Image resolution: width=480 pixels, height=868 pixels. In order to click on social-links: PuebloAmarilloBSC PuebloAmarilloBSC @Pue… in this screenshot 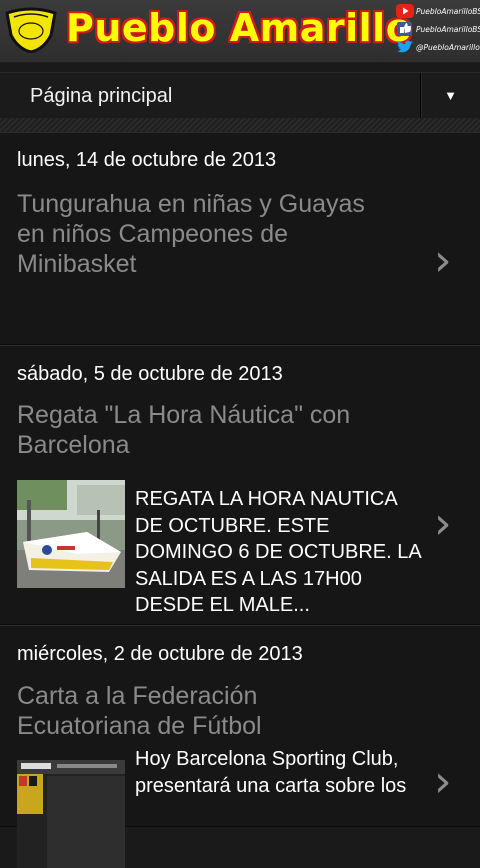, I will do `click(438, 29)`.